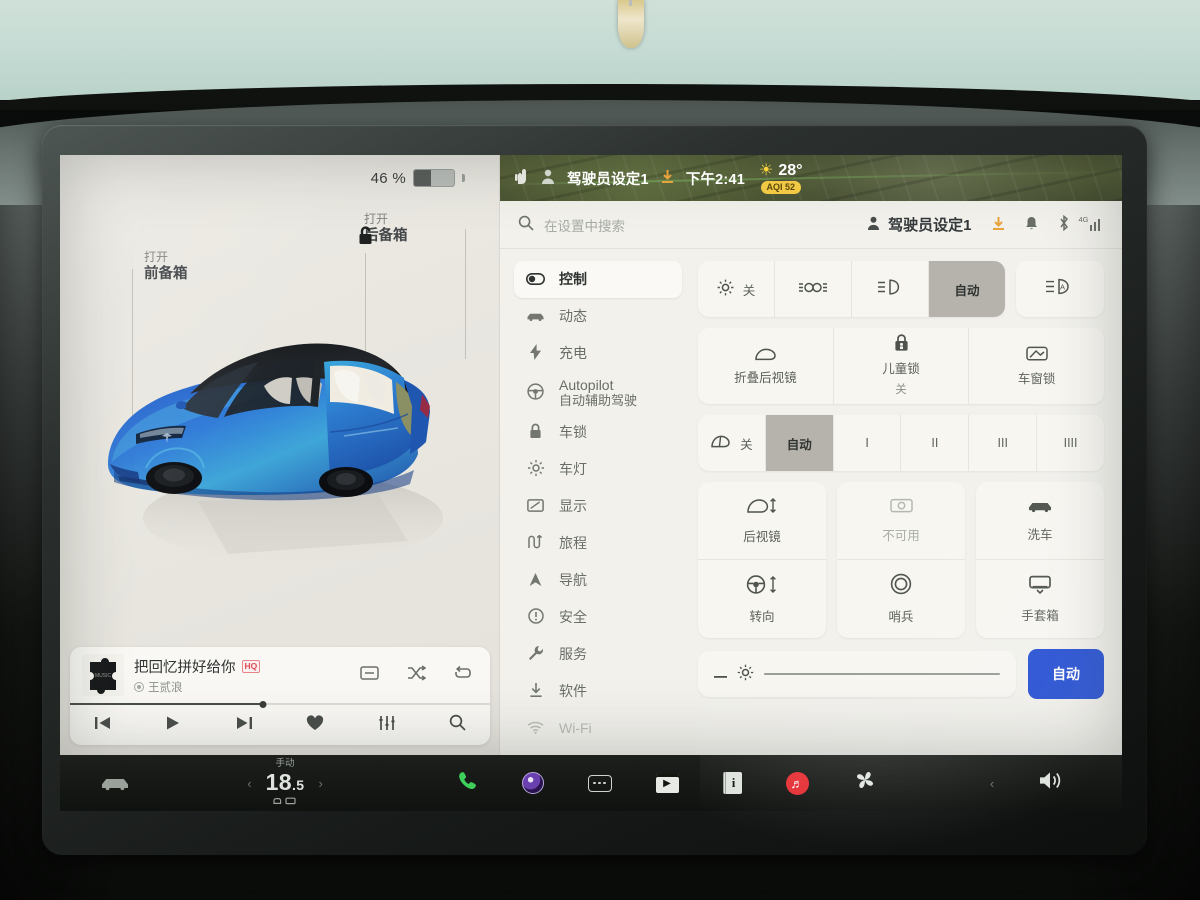 This screenshot has width=1200, height=900. Describe the element at coordinates (103, 725) in the screenshot. I see `previous-icon` at that location.